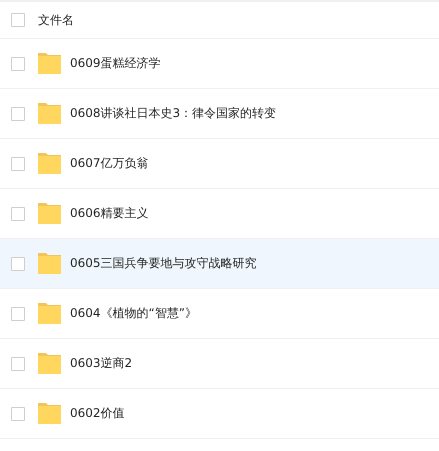  What do you see at coordinates (133, 313) in the screenshot?
I see `file-name: 0604《植物的“智慧”》` at bounding box center [133, 313].